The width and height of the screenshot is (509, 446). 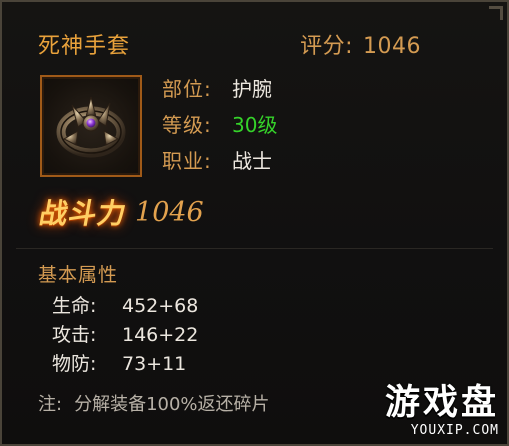 What do you see at coordinates (50, 404) in the screenshot?
I see `note-prefix: 注:` at bounding box center [50, 404].